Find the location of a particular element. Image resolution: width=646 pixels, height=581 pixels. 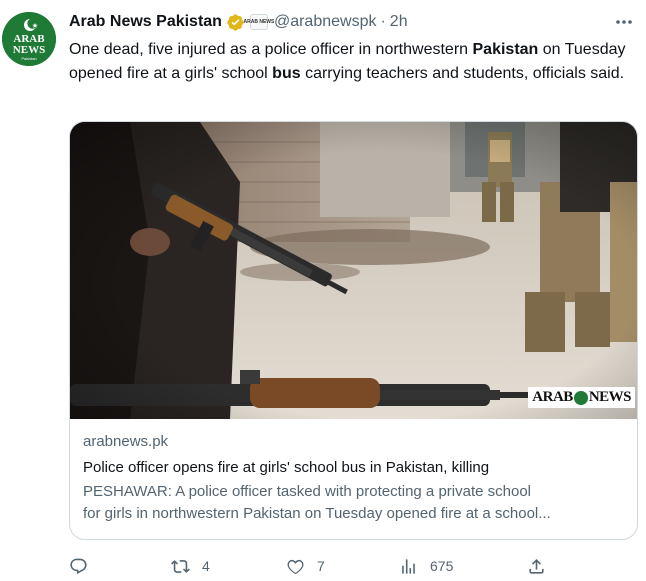

watermark-crescent-icon is located at coordinates (580, 397).